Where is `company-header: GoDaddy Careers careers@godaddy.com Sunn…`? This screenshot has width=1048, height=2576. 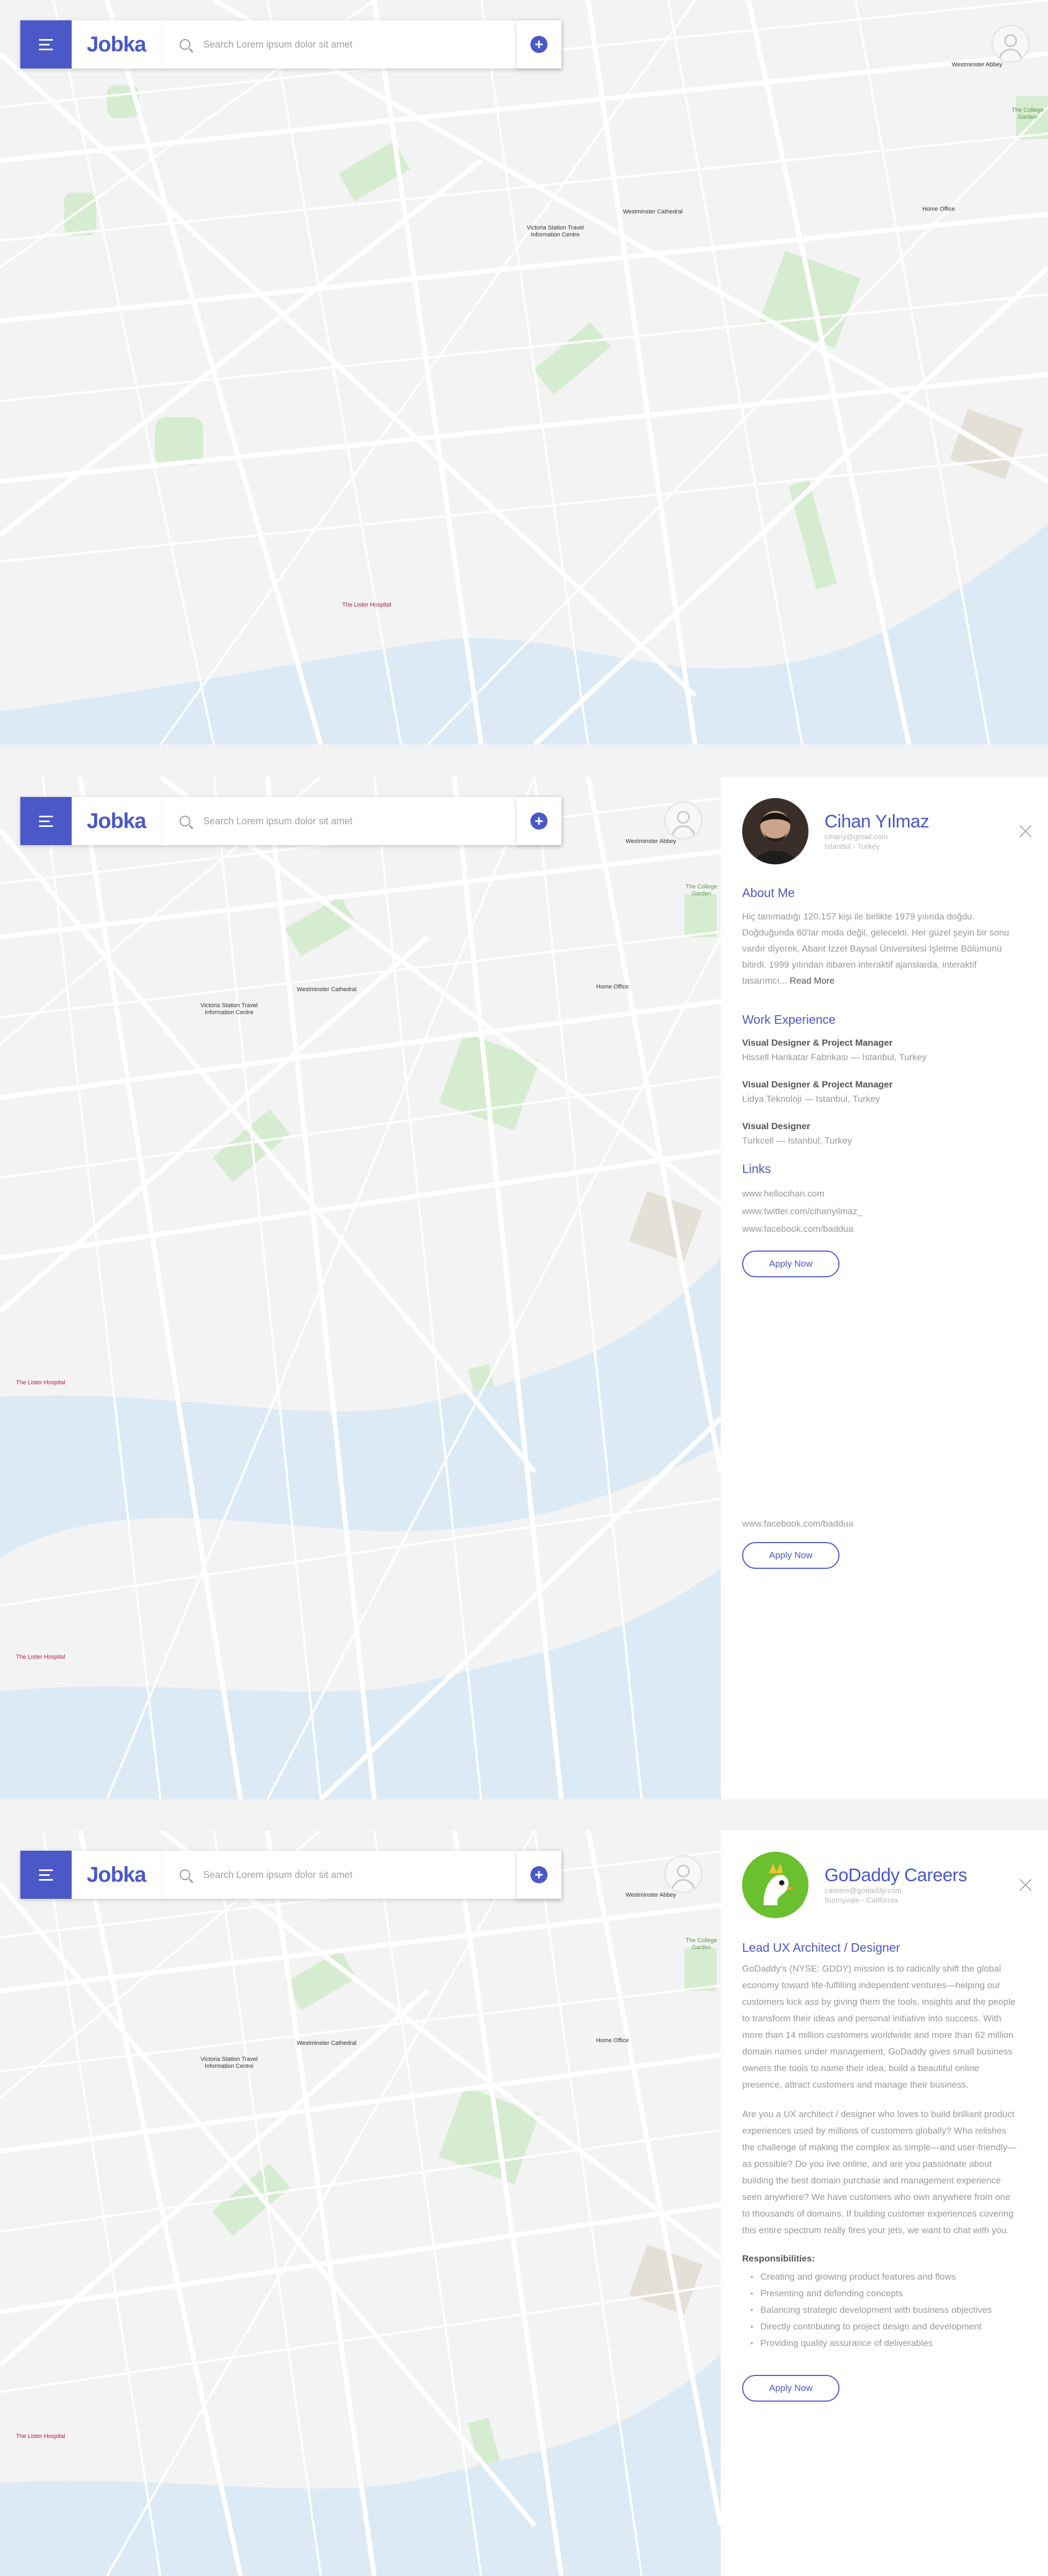
company-header: GoDaddy Careers careers@godaddy.com Sunn… is located at coordinates (880, 1885).